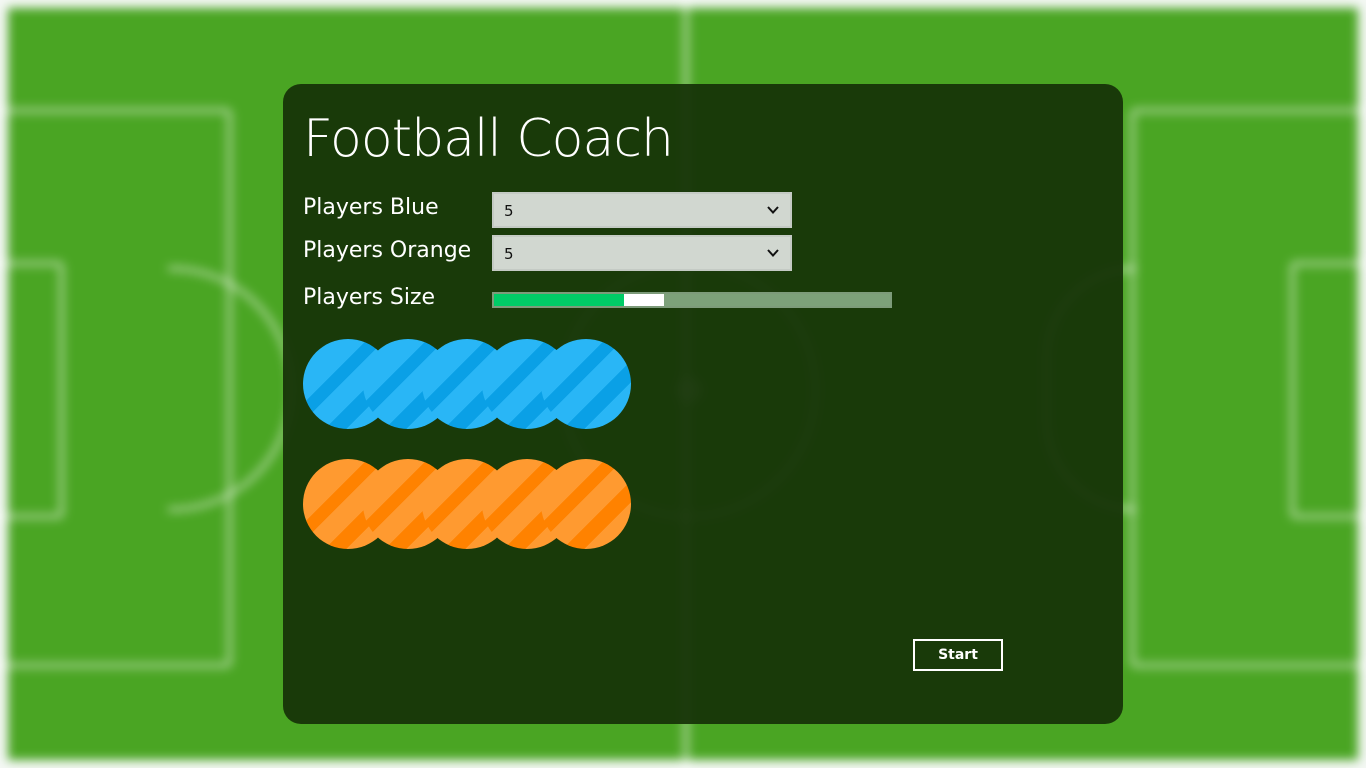 This screenshot has height=768, width=1366. I want to click on players-blue-select: 5, so click(642, 210).